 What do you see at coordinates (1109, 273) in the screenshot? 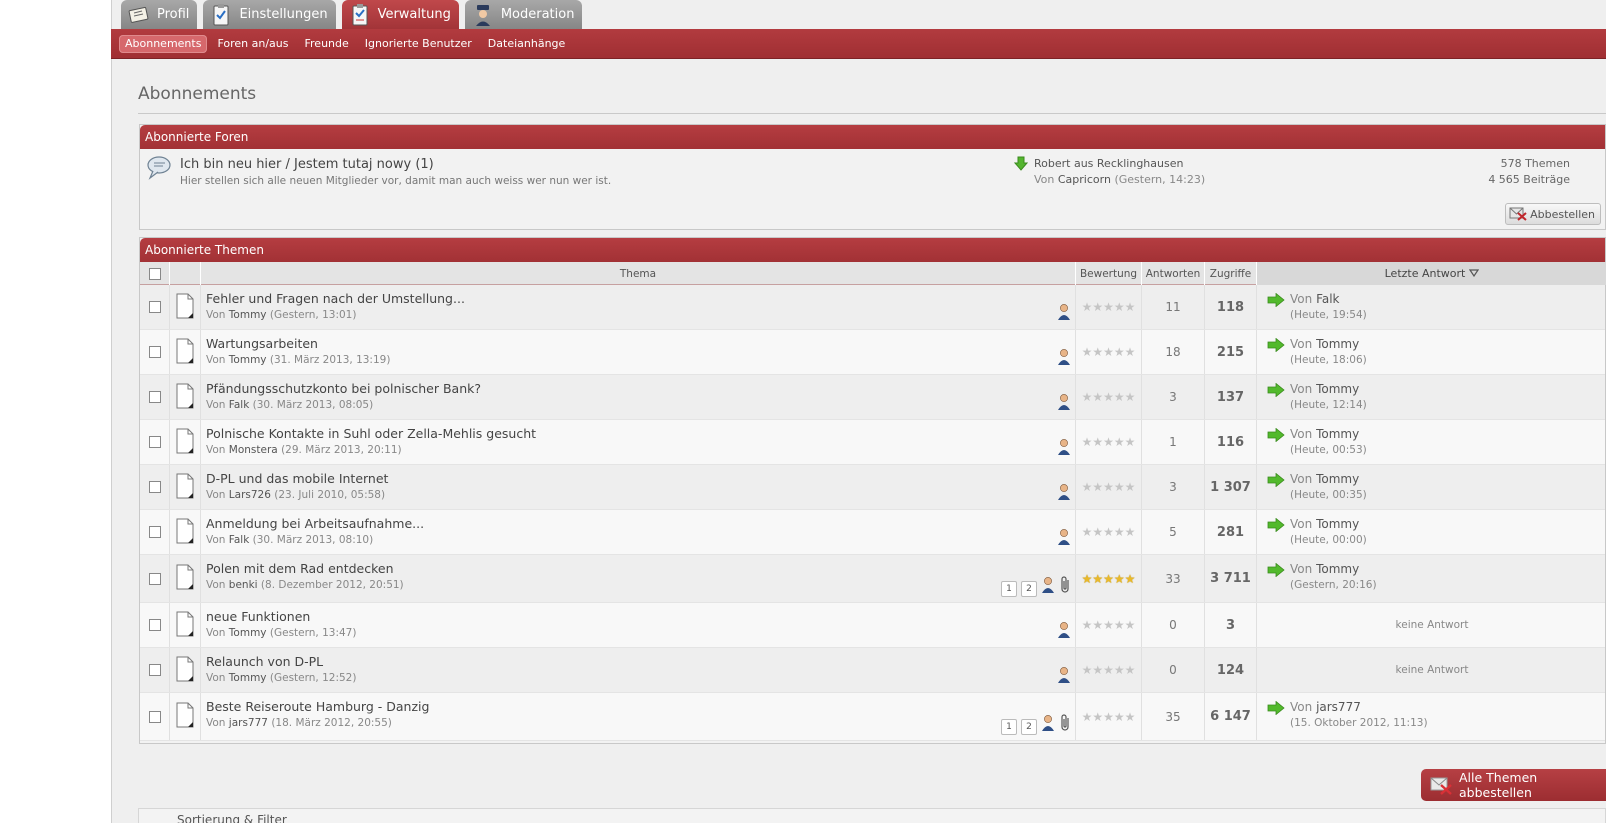
I see `column-header-rating: Bewertung` at bounding box center [1109, 273].